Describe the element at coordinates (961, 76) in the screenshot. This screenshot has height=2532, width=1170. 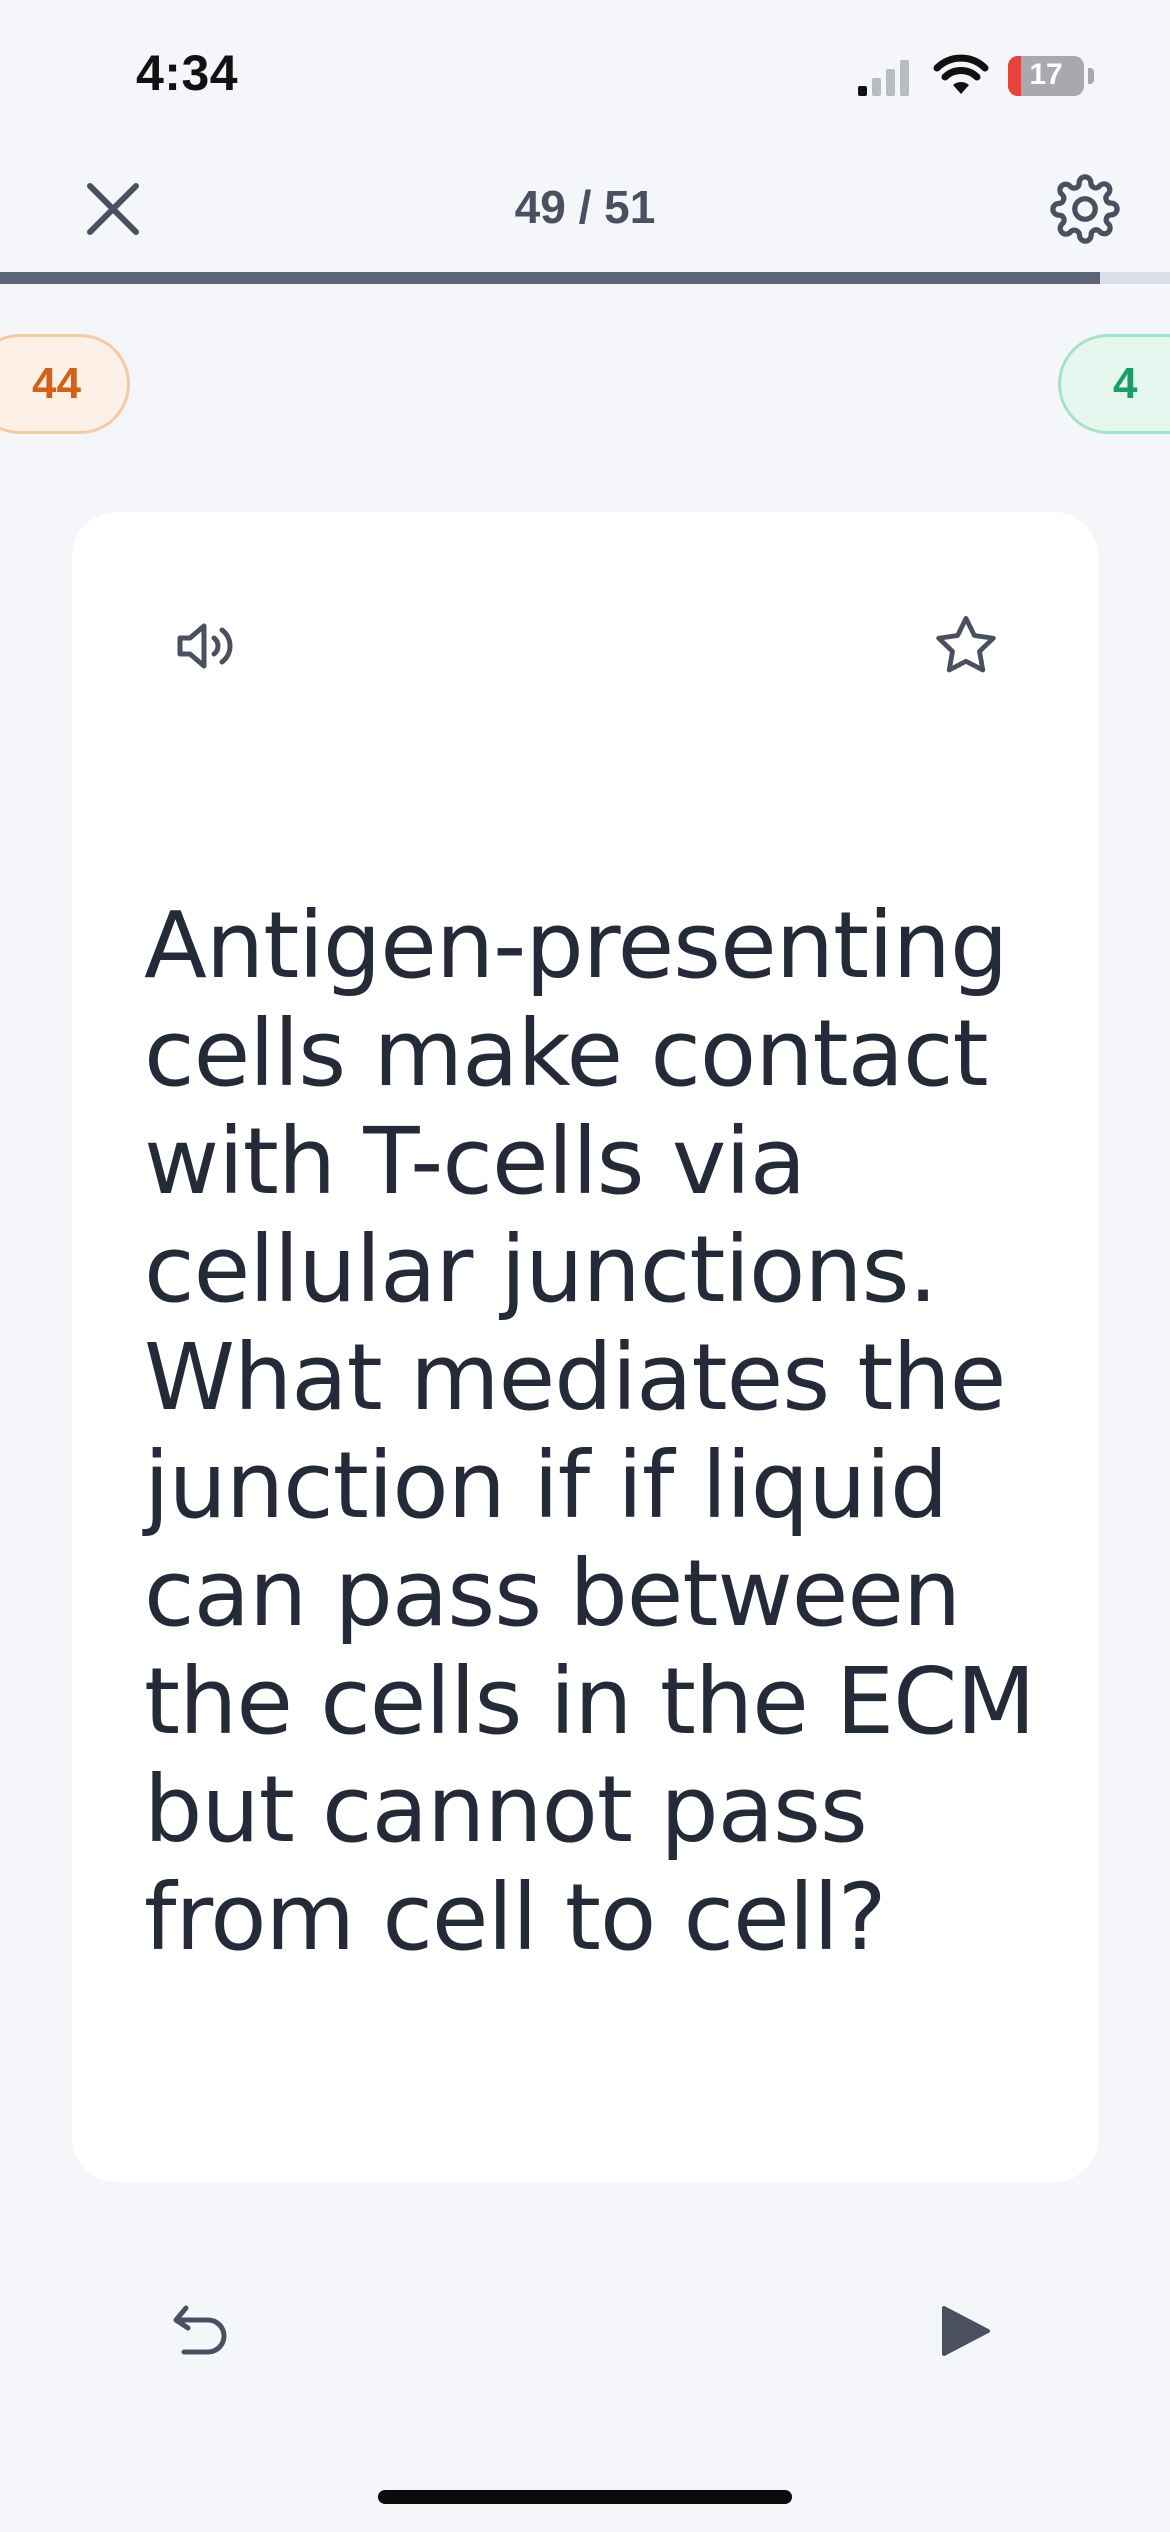
I see `wifi-icon` at that location.